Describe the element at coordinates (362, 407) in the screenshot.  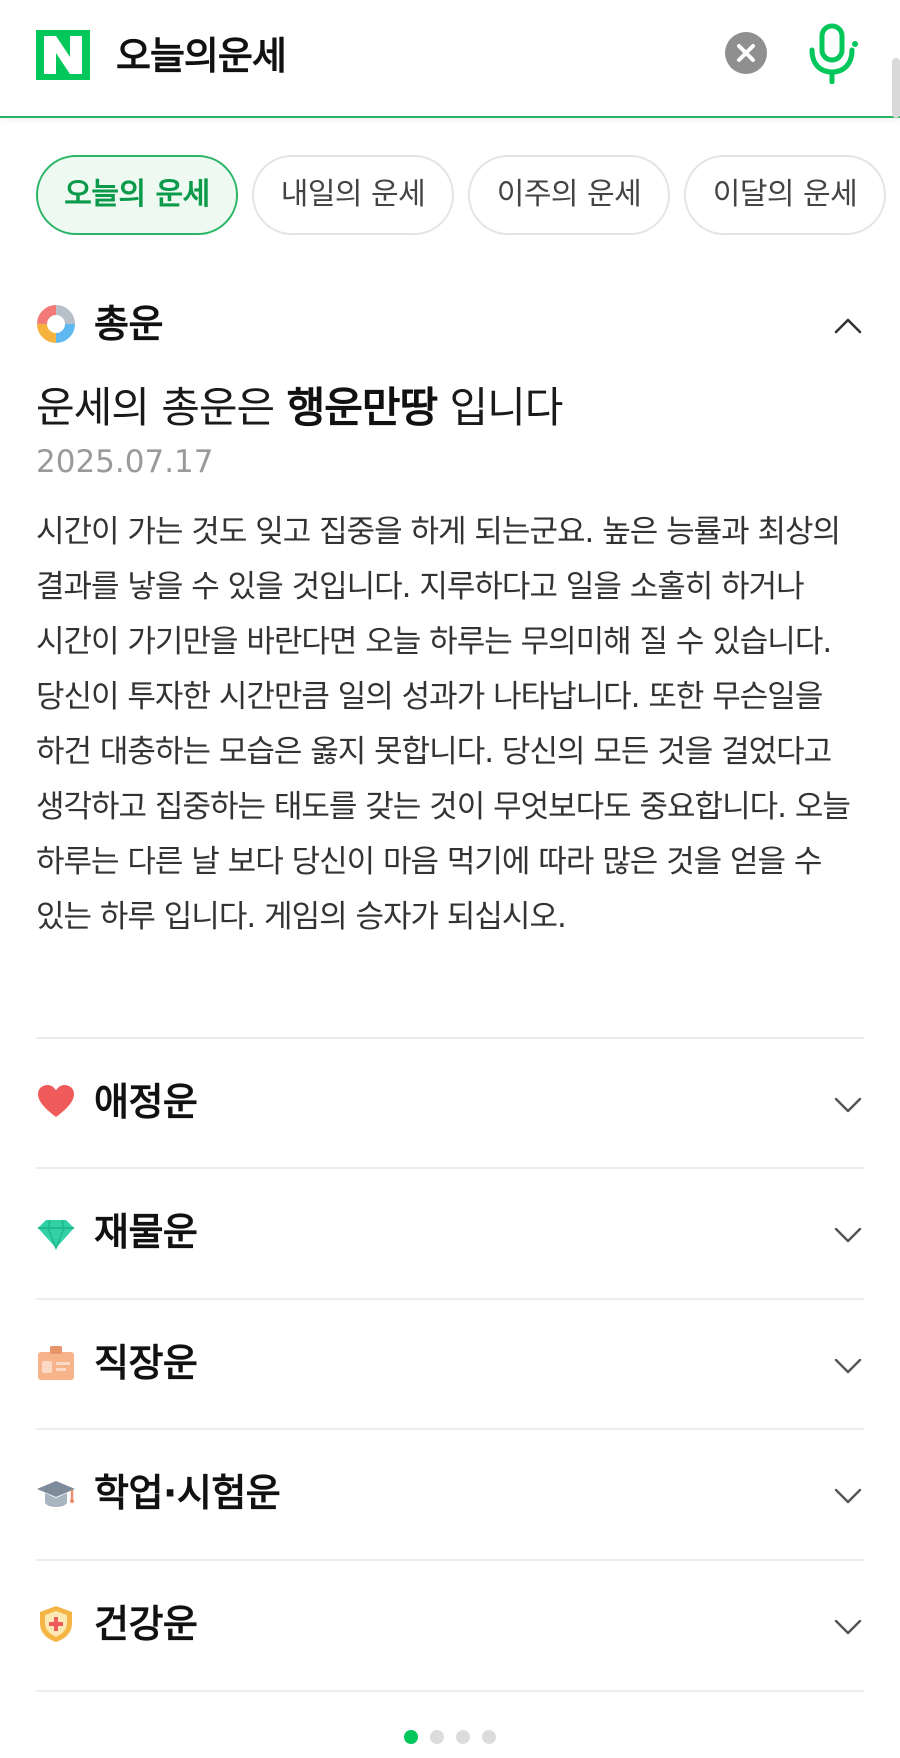
I see `headline-fortune-keyword: 행운만땅` at that location.